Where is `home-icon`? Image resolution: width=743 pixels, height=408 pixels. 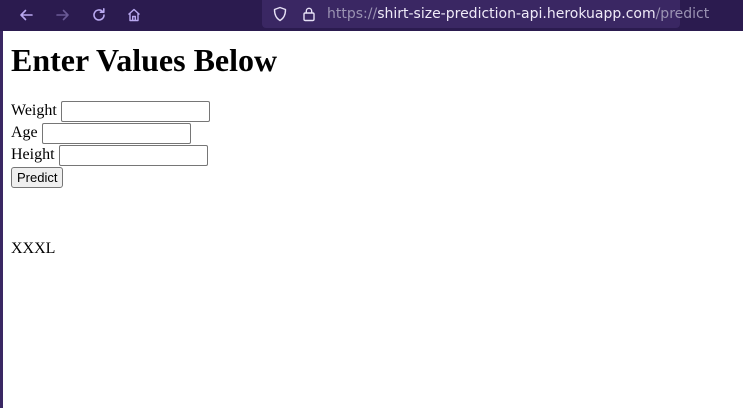
home-icon is located at coordinates (134, 15).